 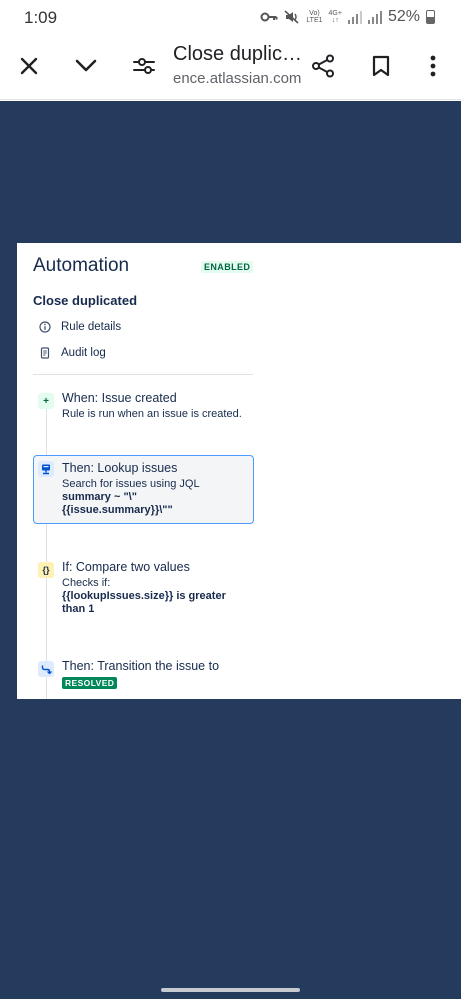 I want to click on page-url: ence.atlassian.com, so click(x=237, y=78).